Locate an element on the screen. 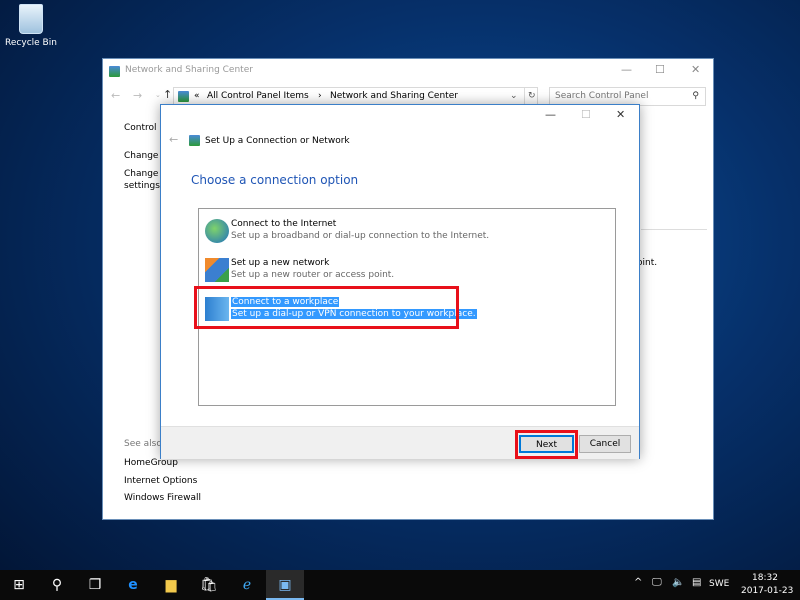  recycle-bin-label: Recycle Bin is located at coordinates (31, 43).